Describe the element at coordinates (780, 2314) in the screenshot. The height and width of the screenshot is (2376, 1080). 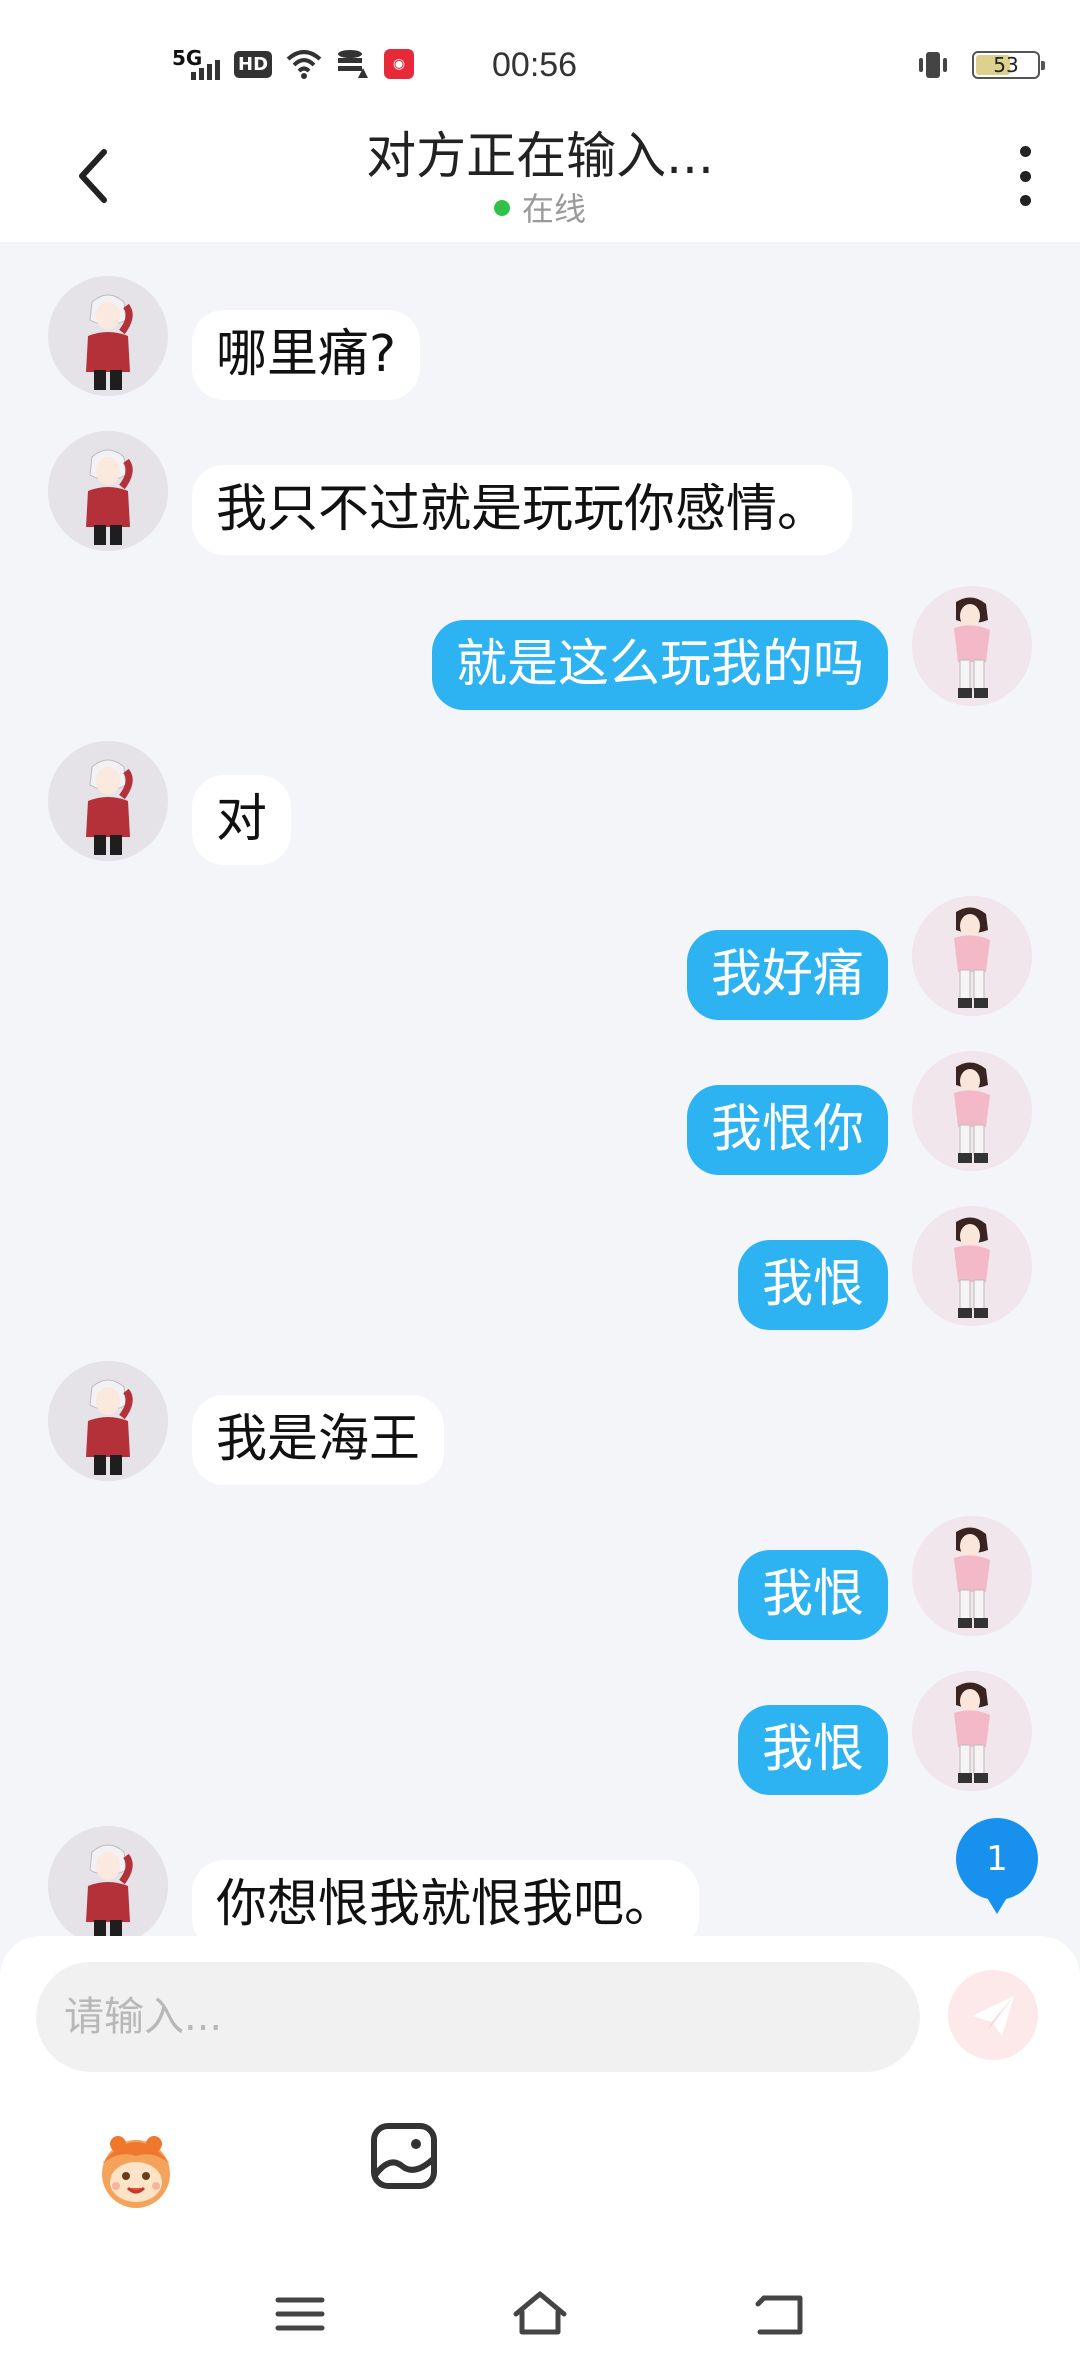
I see `return-icon` at that location.